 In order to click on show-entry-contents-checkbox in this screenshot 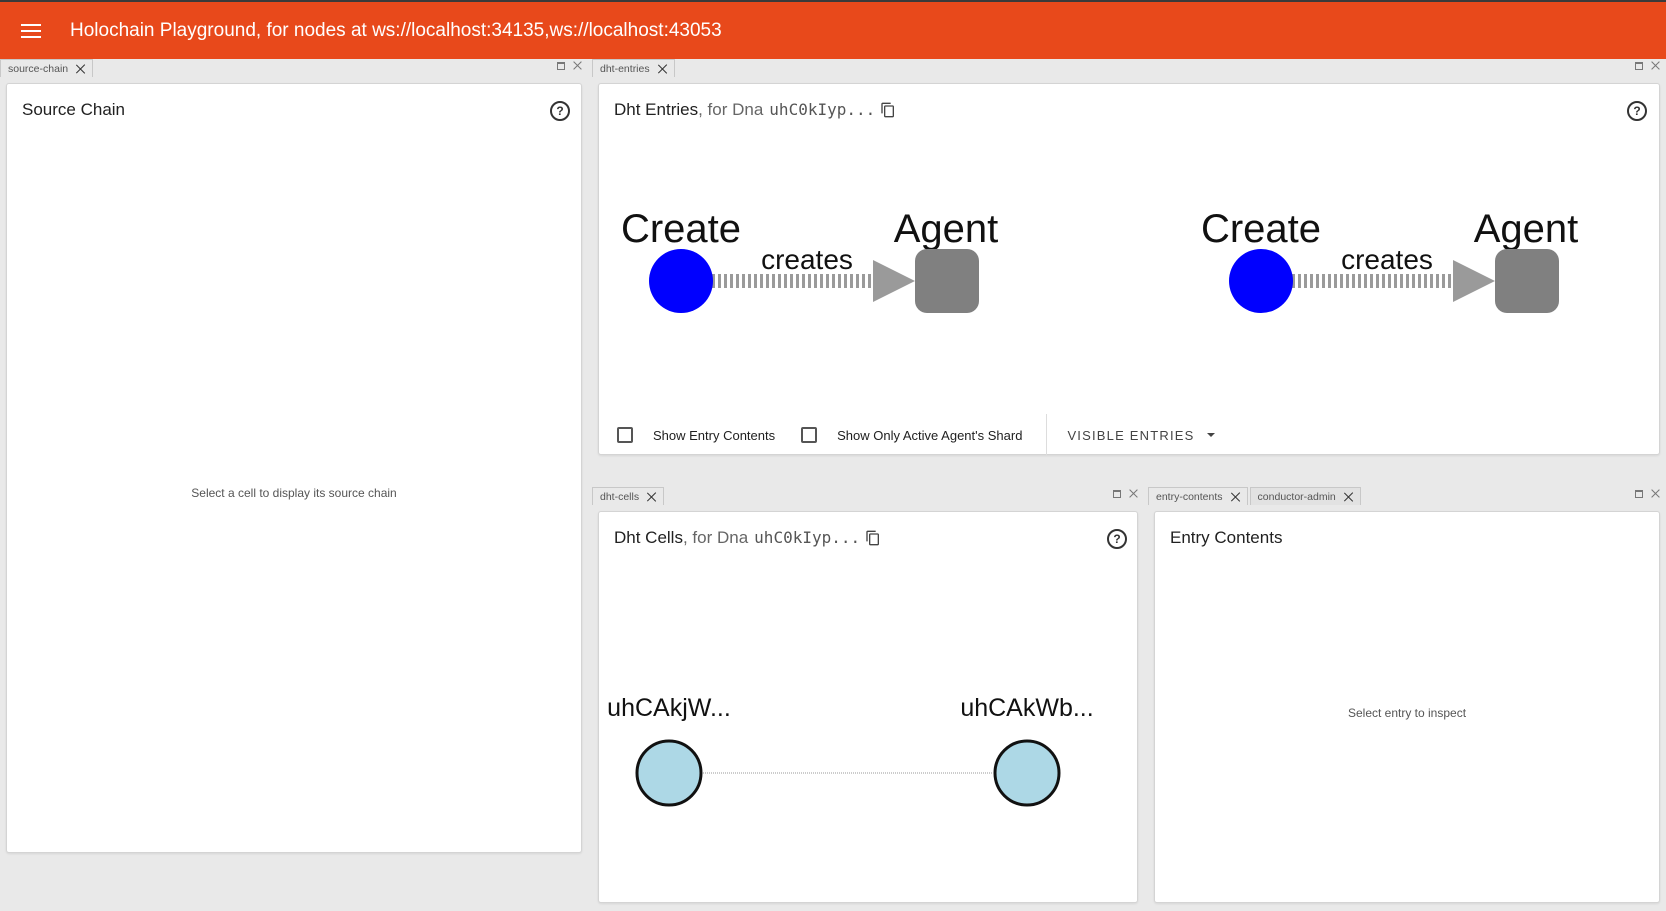, I will do `click(625, 435)`.